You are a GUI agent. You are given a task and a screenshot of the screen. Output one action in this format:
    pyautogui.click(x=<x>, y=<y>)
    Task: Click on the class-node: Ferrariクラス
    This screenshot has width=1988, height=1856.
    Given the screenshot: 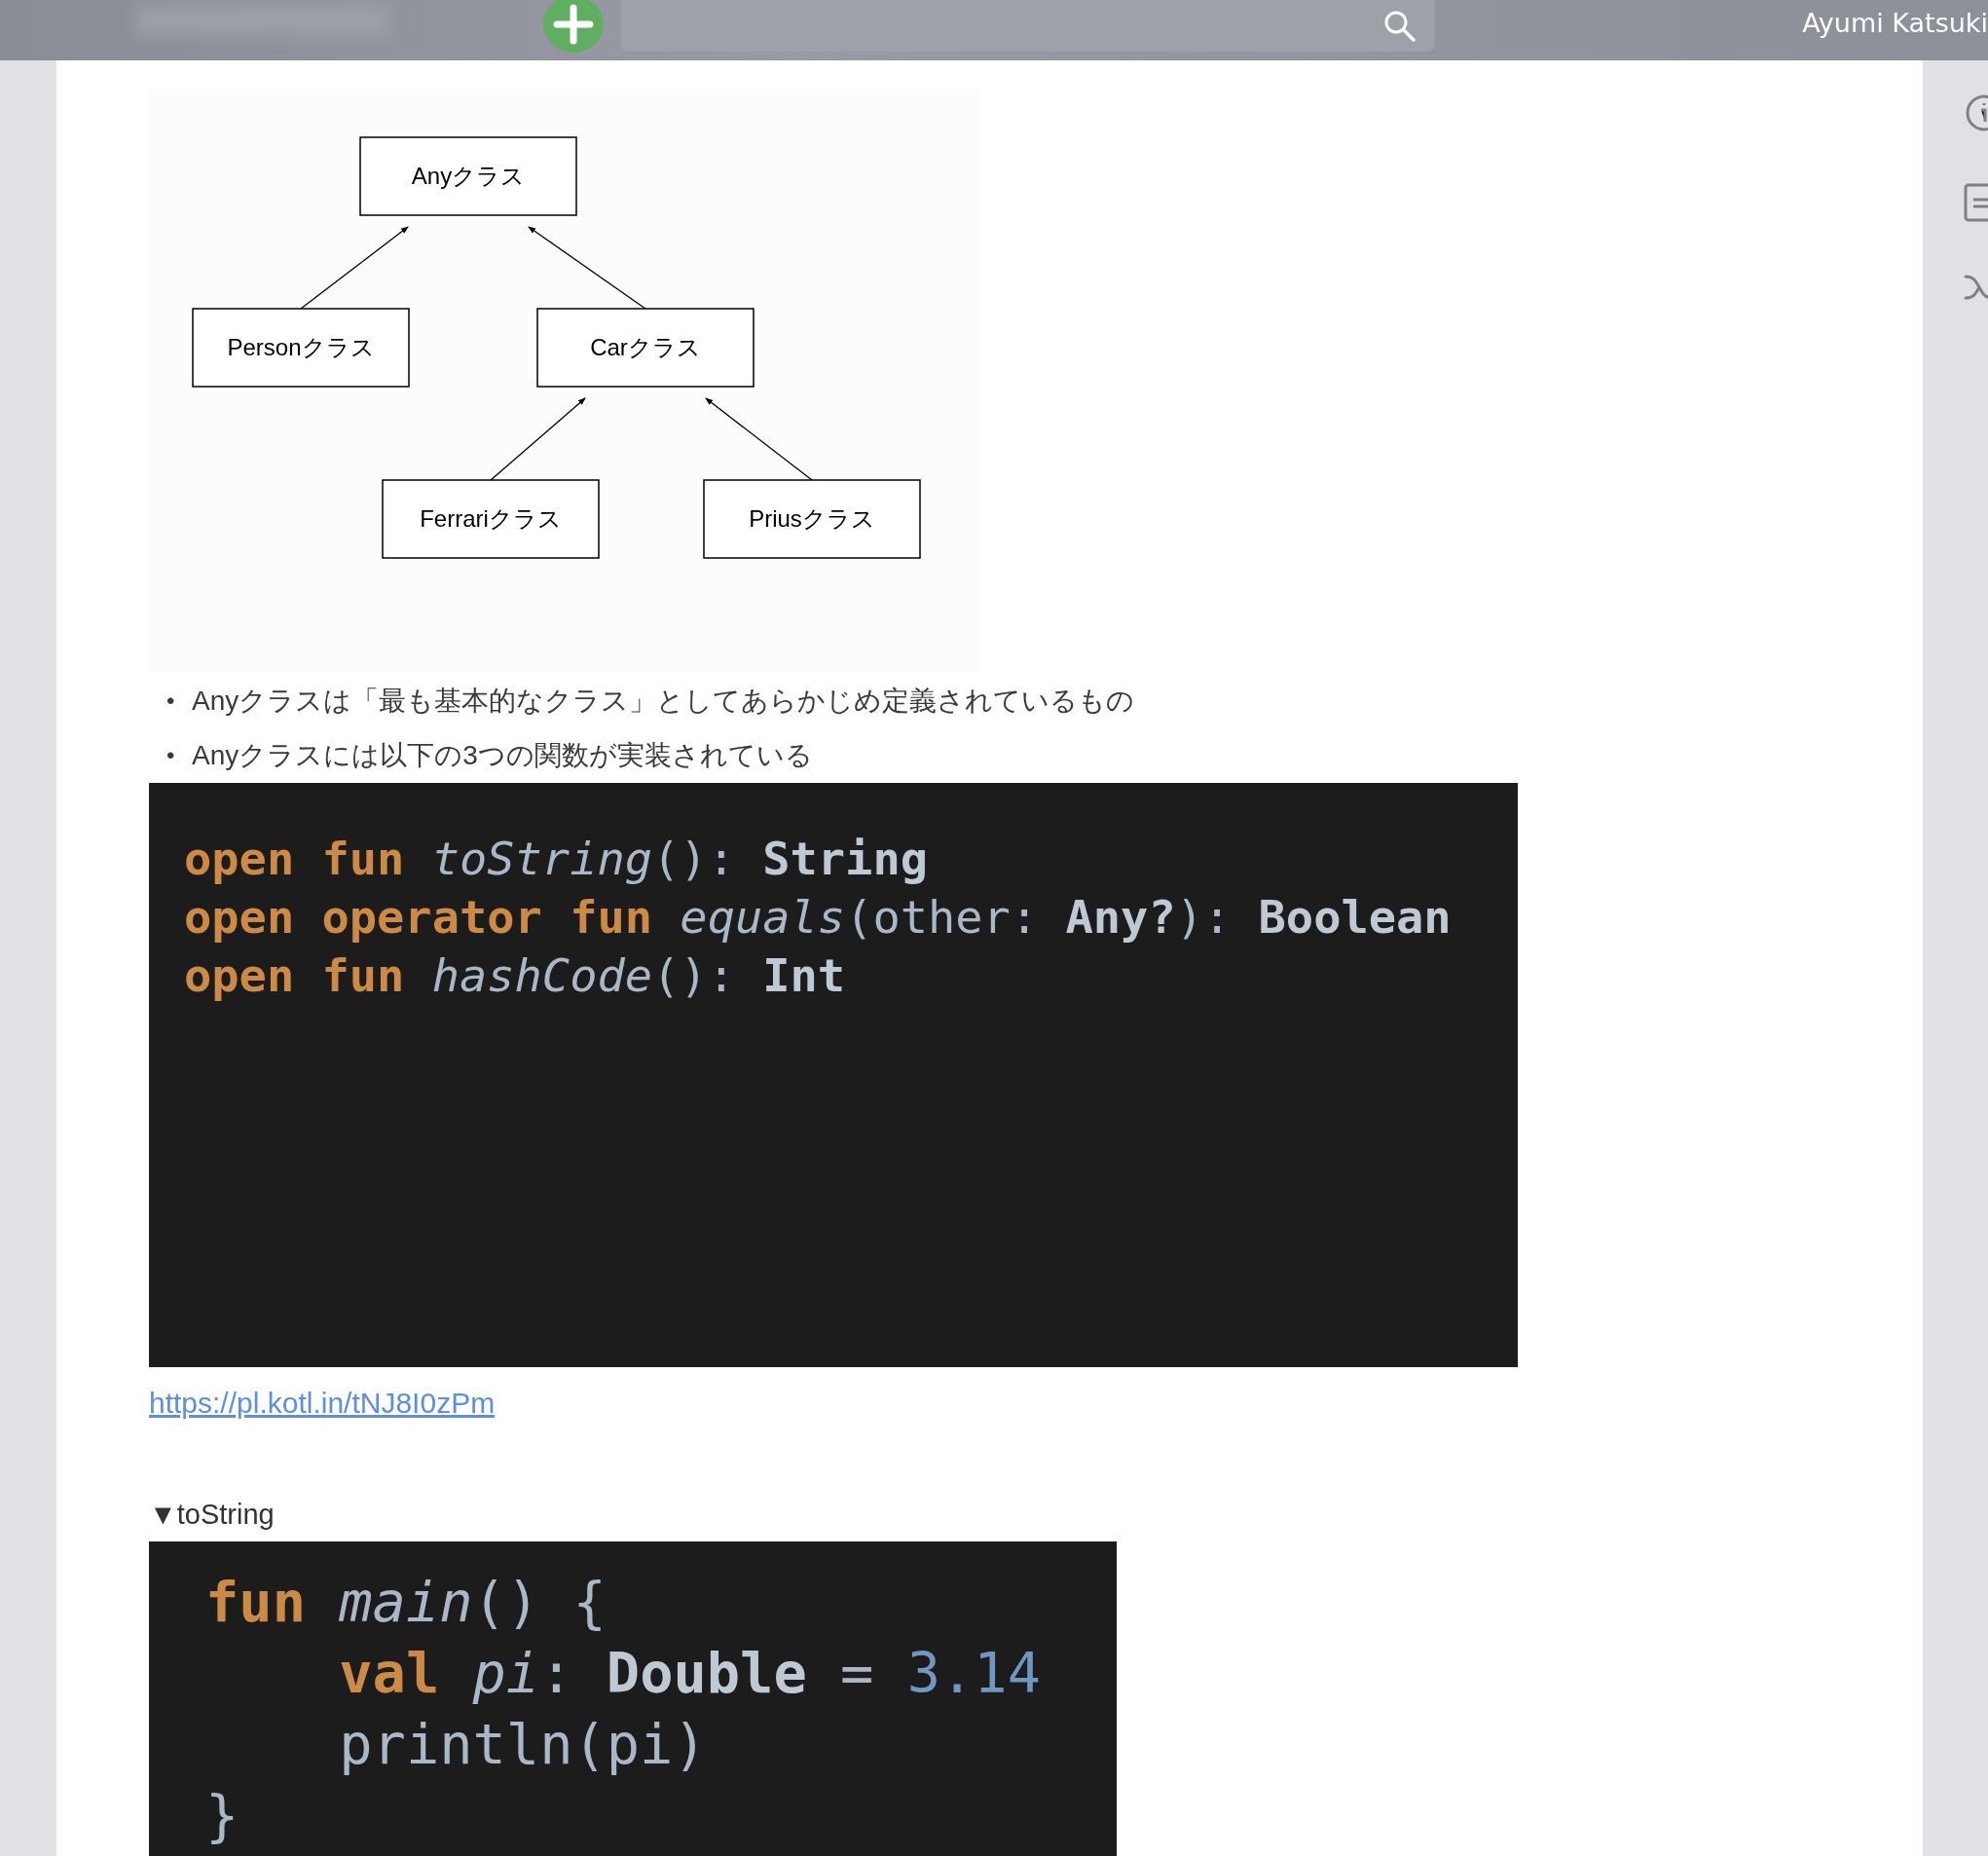 What is the action you would take?
    pyautogui.click(x=491, y=519)
    